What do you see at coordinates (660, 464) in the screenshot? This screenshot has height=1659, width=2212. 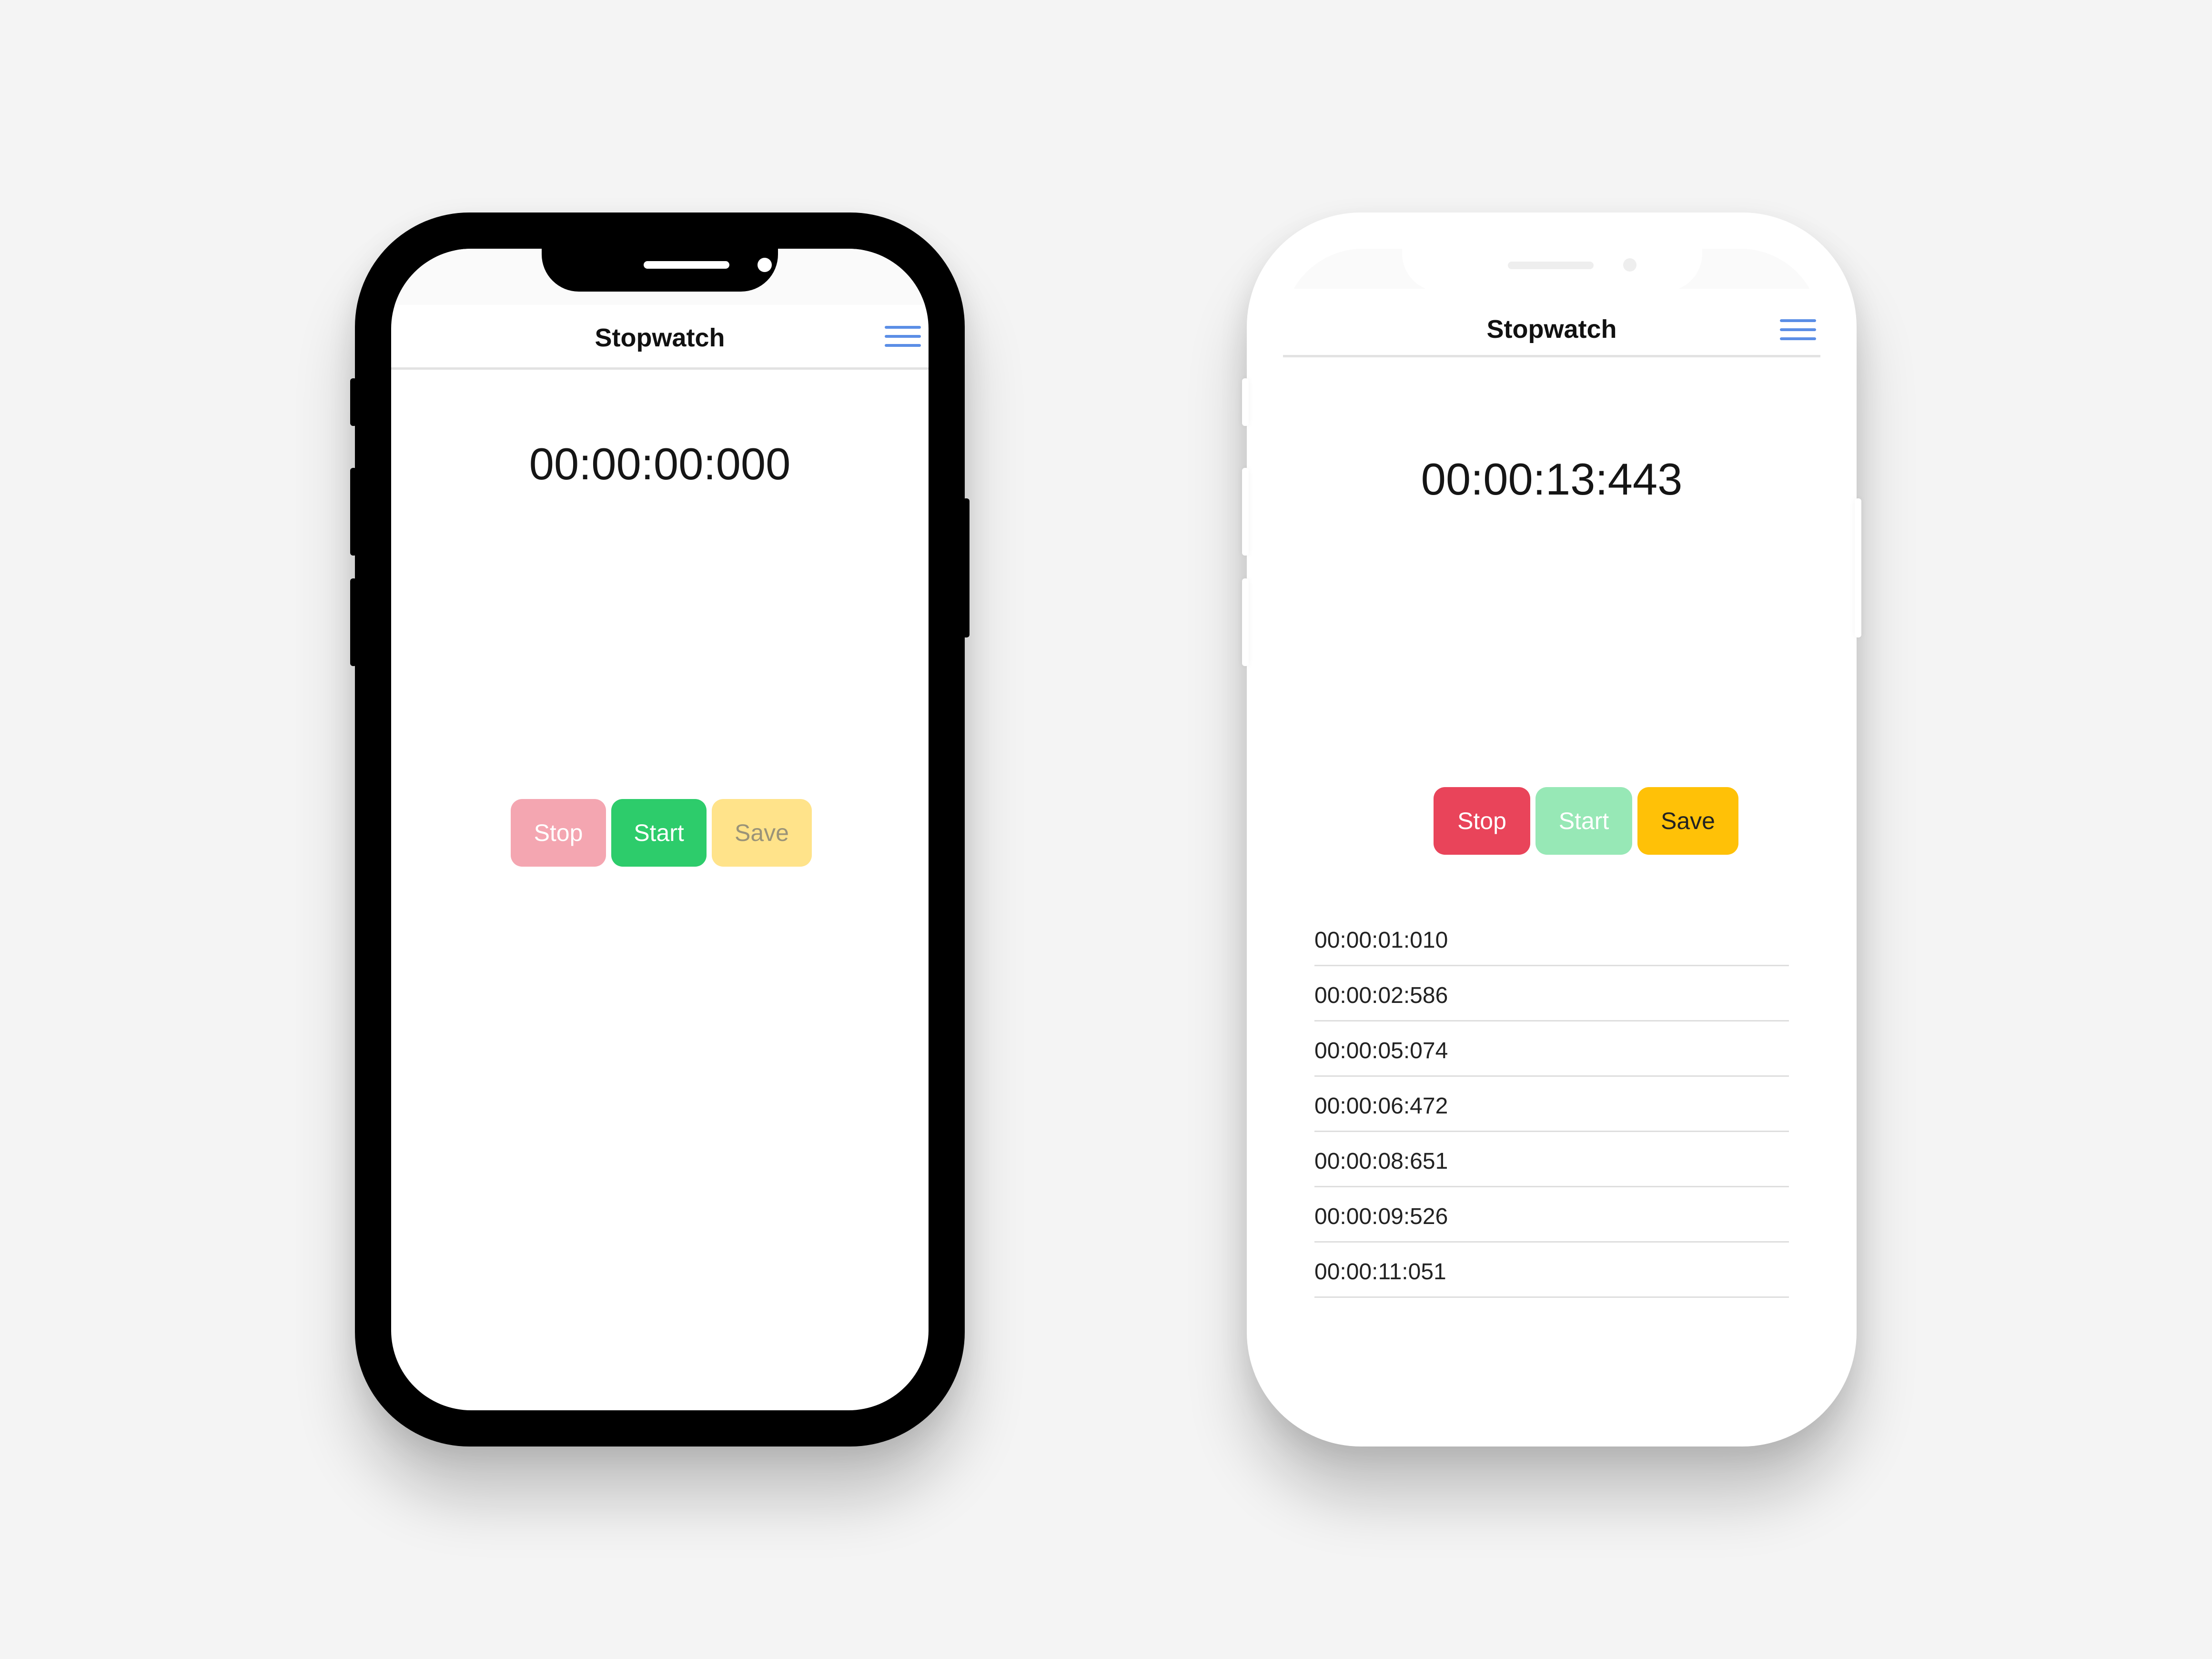 I see `timer-display: 00:00:00:000` at bounding box center [660, 464].